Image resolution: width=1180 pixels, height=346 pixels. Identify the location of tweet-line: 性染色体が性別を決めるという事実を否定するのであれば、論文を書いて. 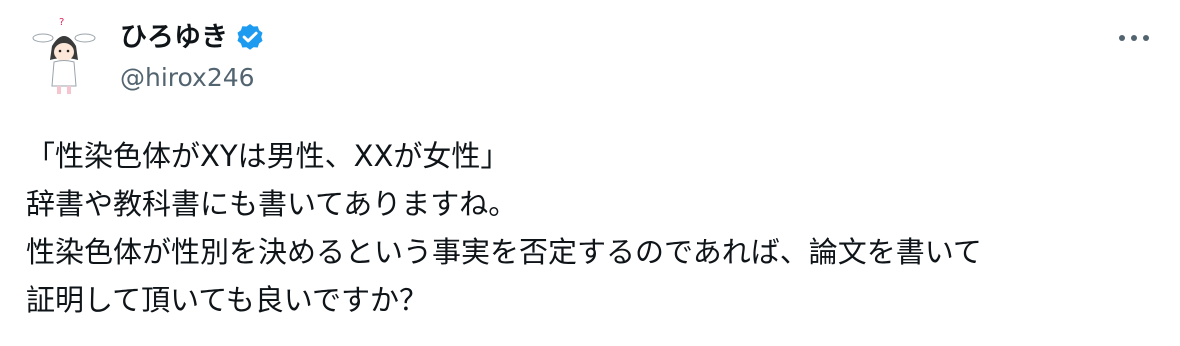
(504, 252).